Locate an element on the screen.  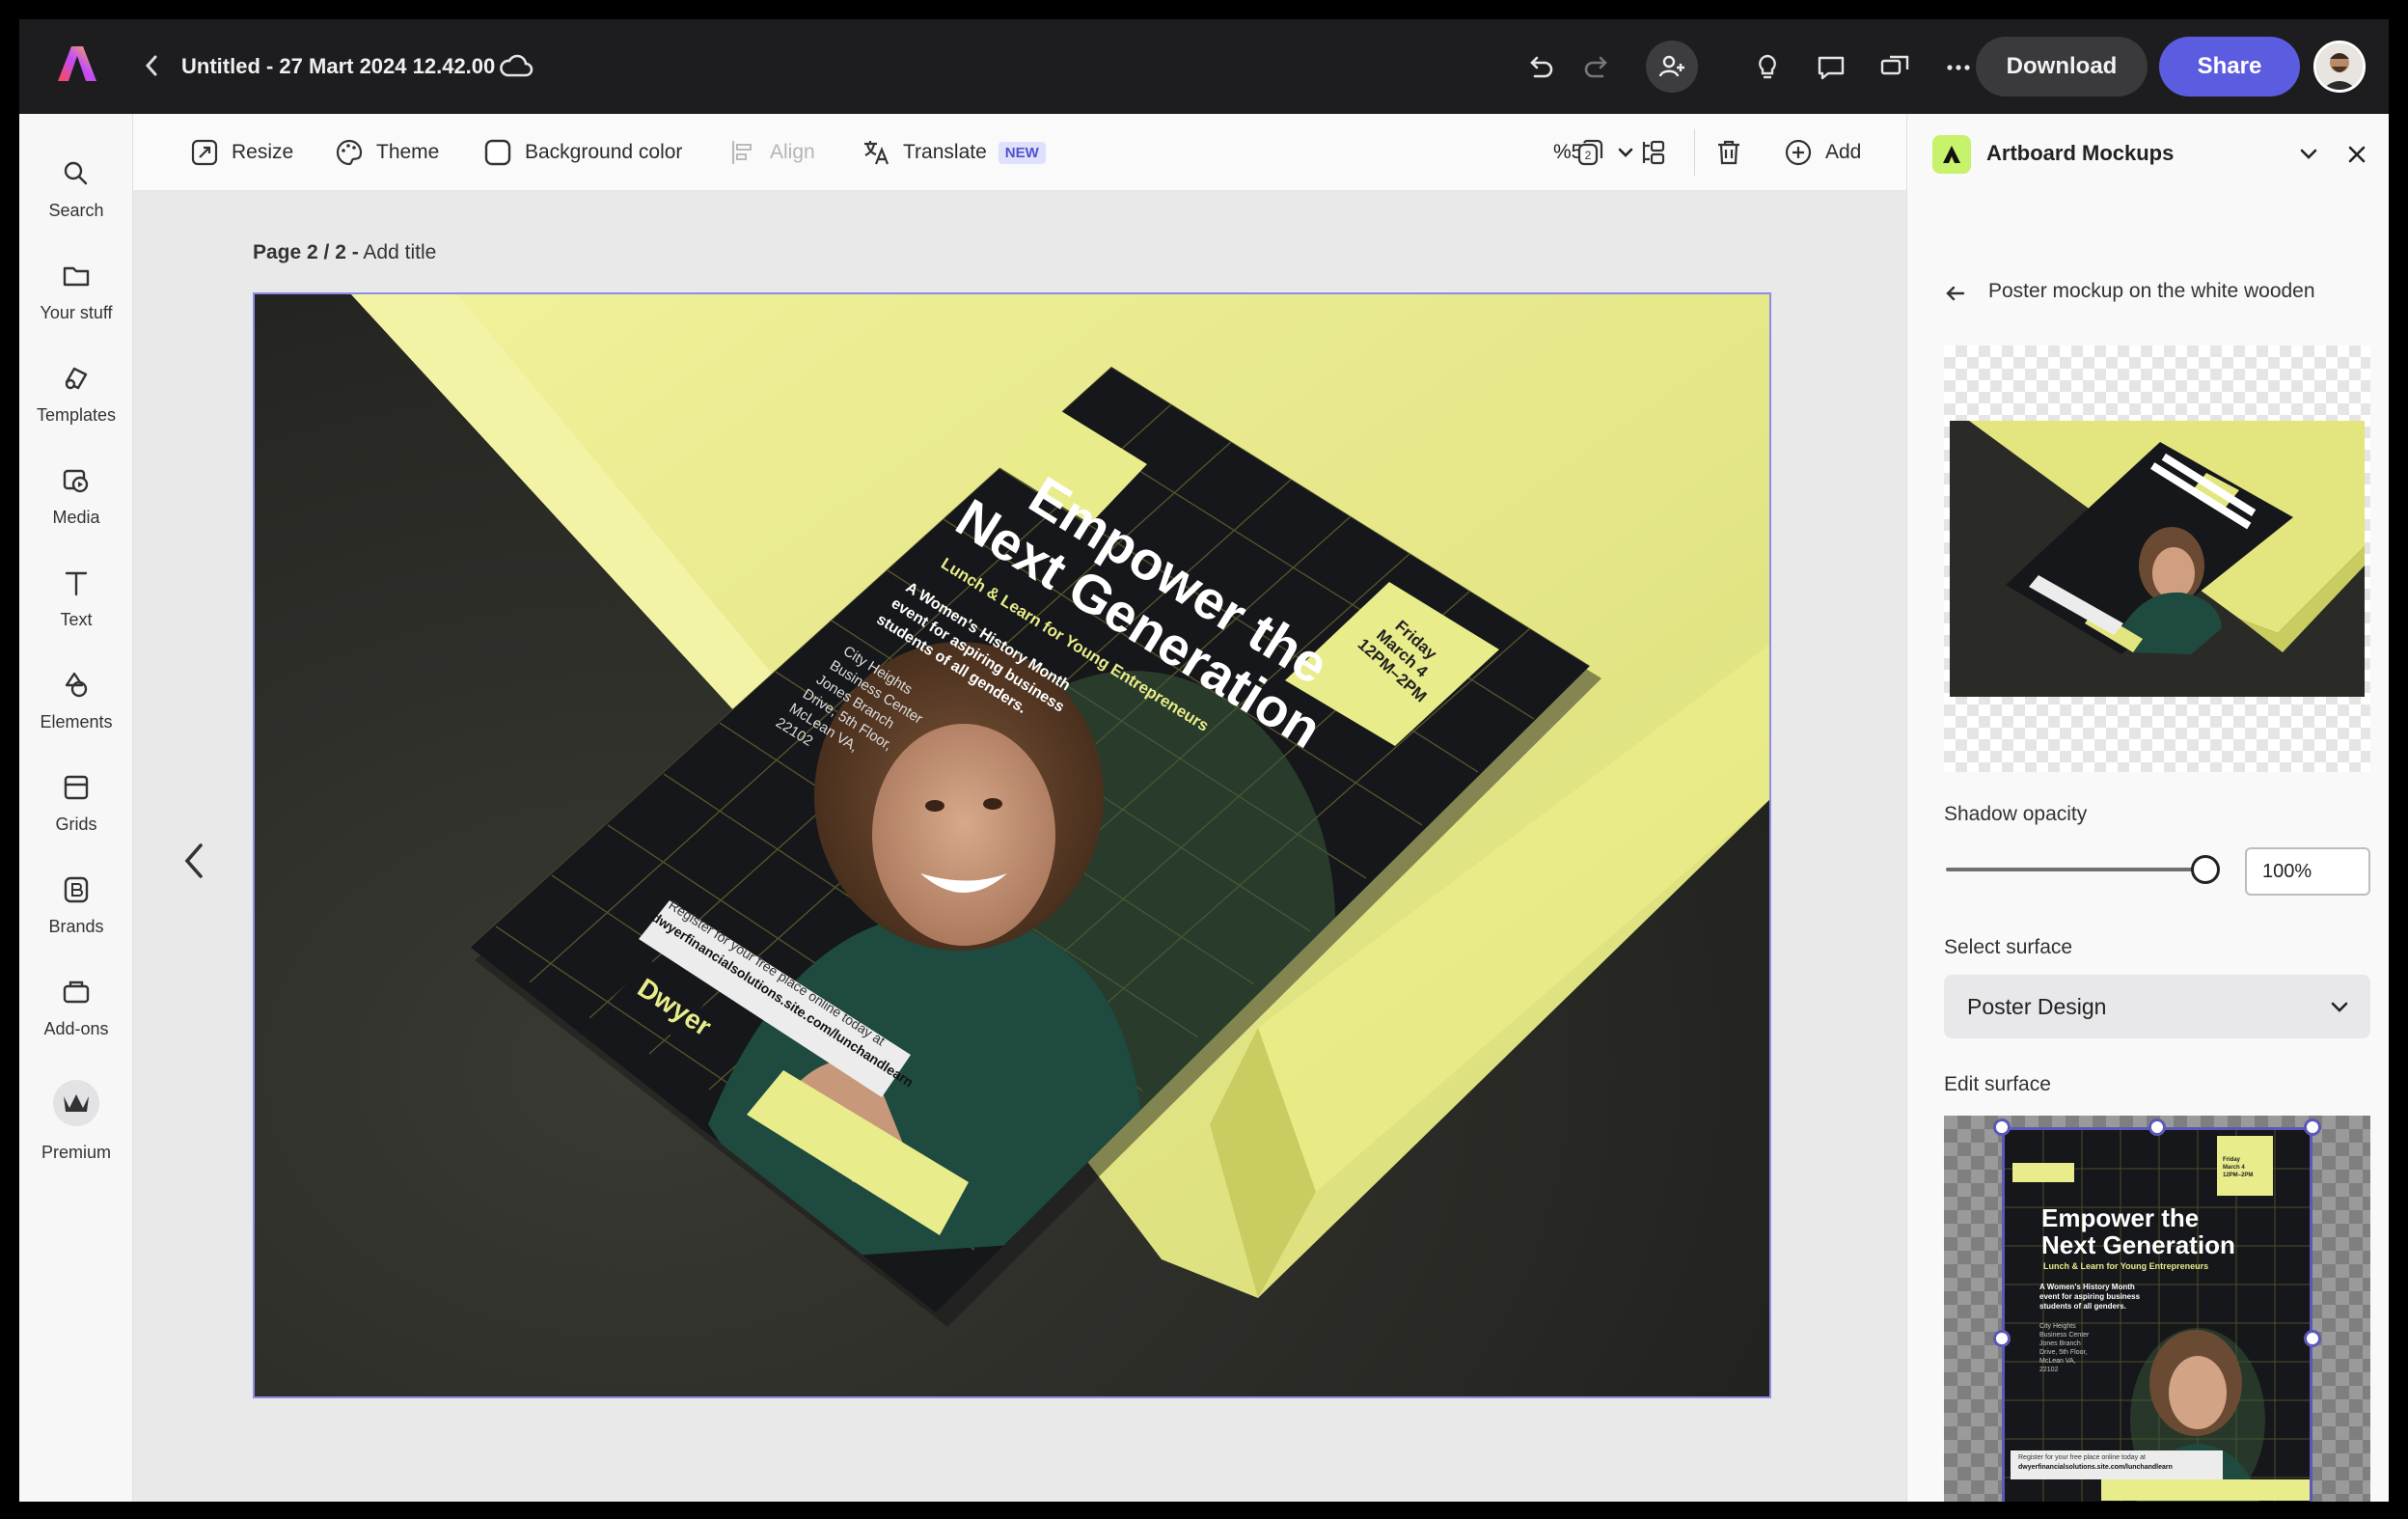
page-count-button: 2 is located at coordinates (1595, 152).